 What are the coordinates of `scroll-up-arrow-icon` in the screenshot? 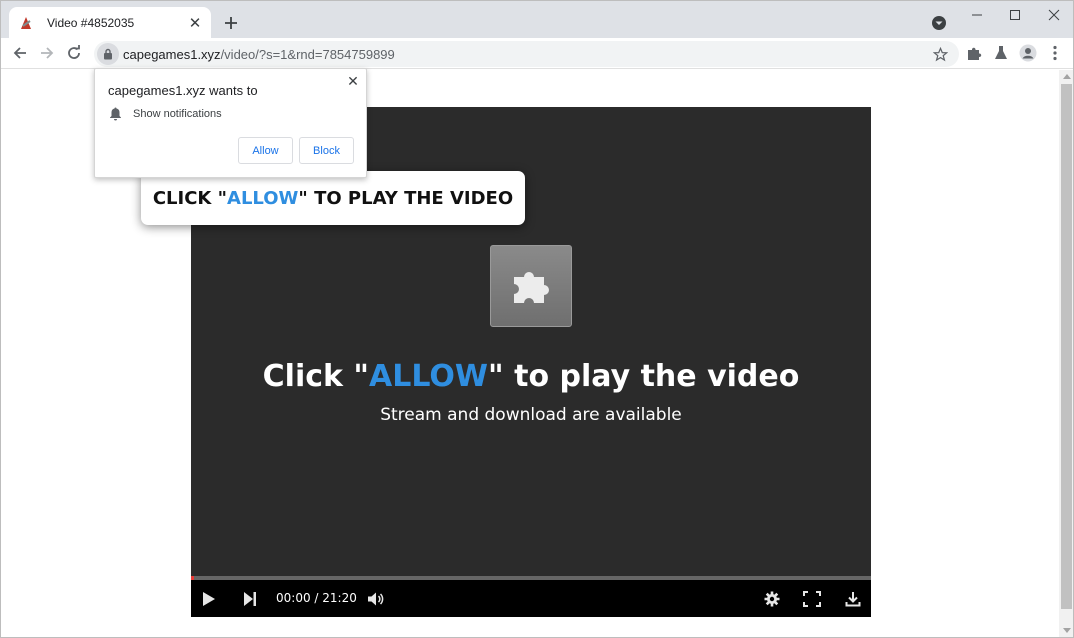 It's located at (1067, 76).